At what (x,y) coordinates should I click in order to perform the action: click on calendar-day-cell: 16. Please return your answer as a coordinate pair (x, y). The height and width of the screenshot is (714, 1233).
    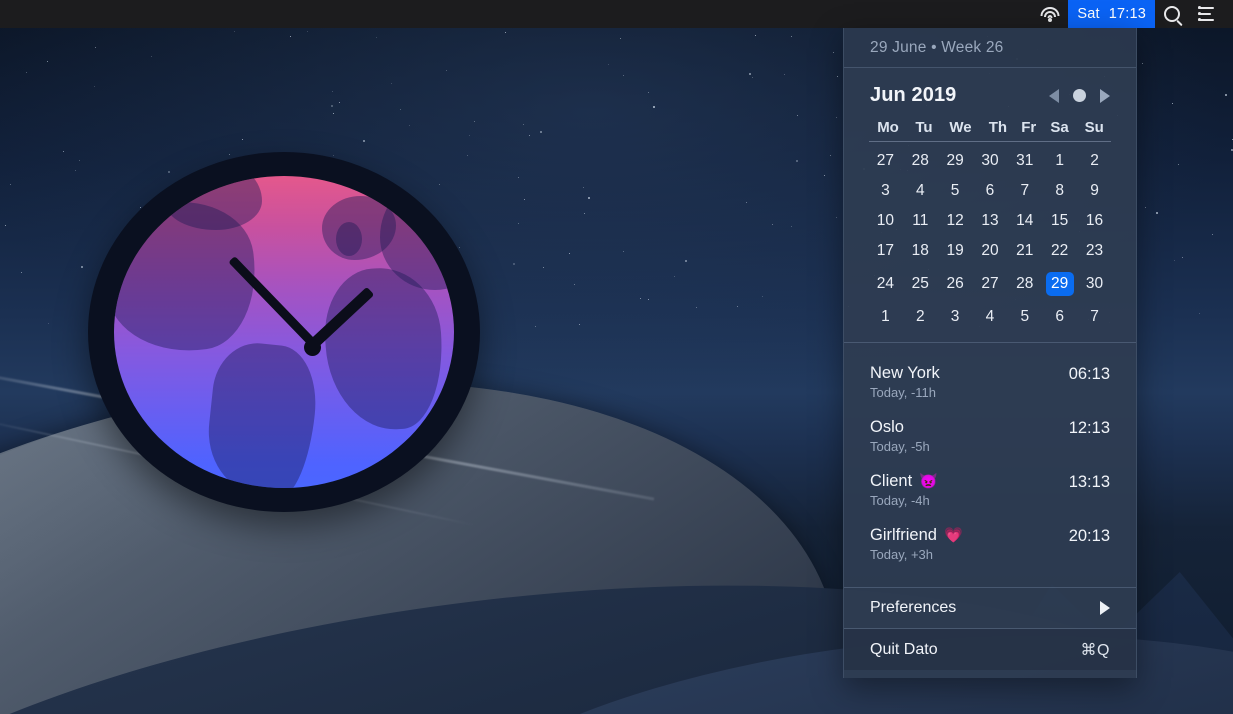
    Looking at the image, I should click on (1094, 221).